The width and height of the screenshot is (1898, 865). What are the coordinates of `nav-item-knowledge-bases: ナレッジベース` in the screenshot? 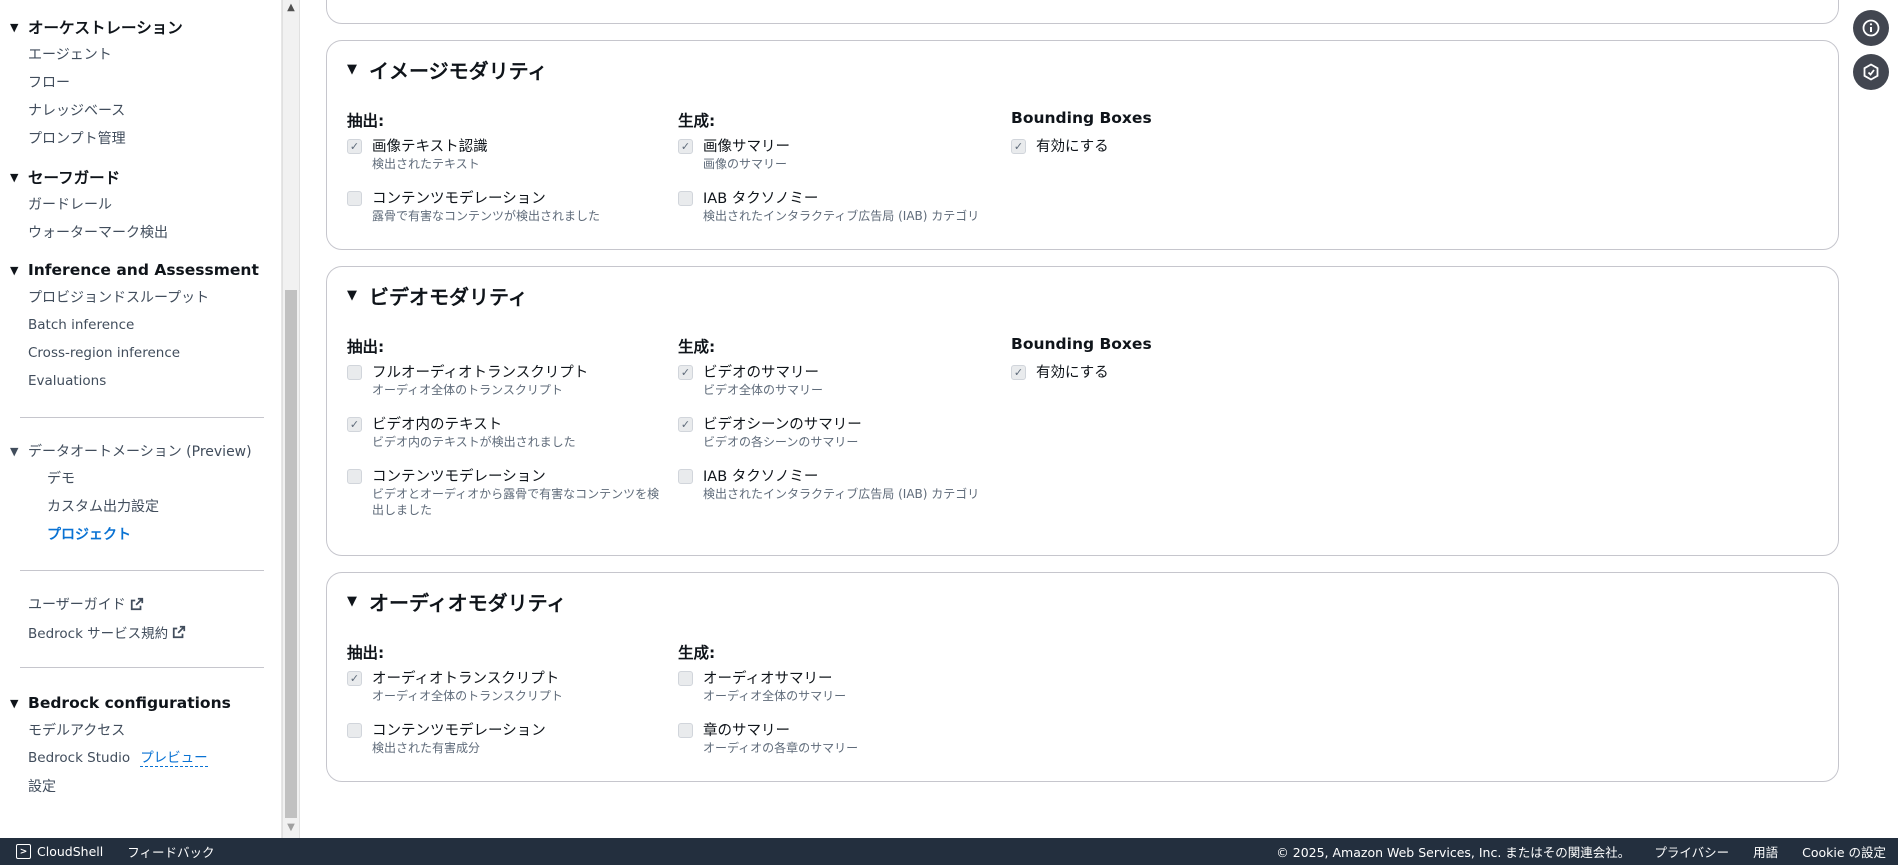 It's located at (91, 110).